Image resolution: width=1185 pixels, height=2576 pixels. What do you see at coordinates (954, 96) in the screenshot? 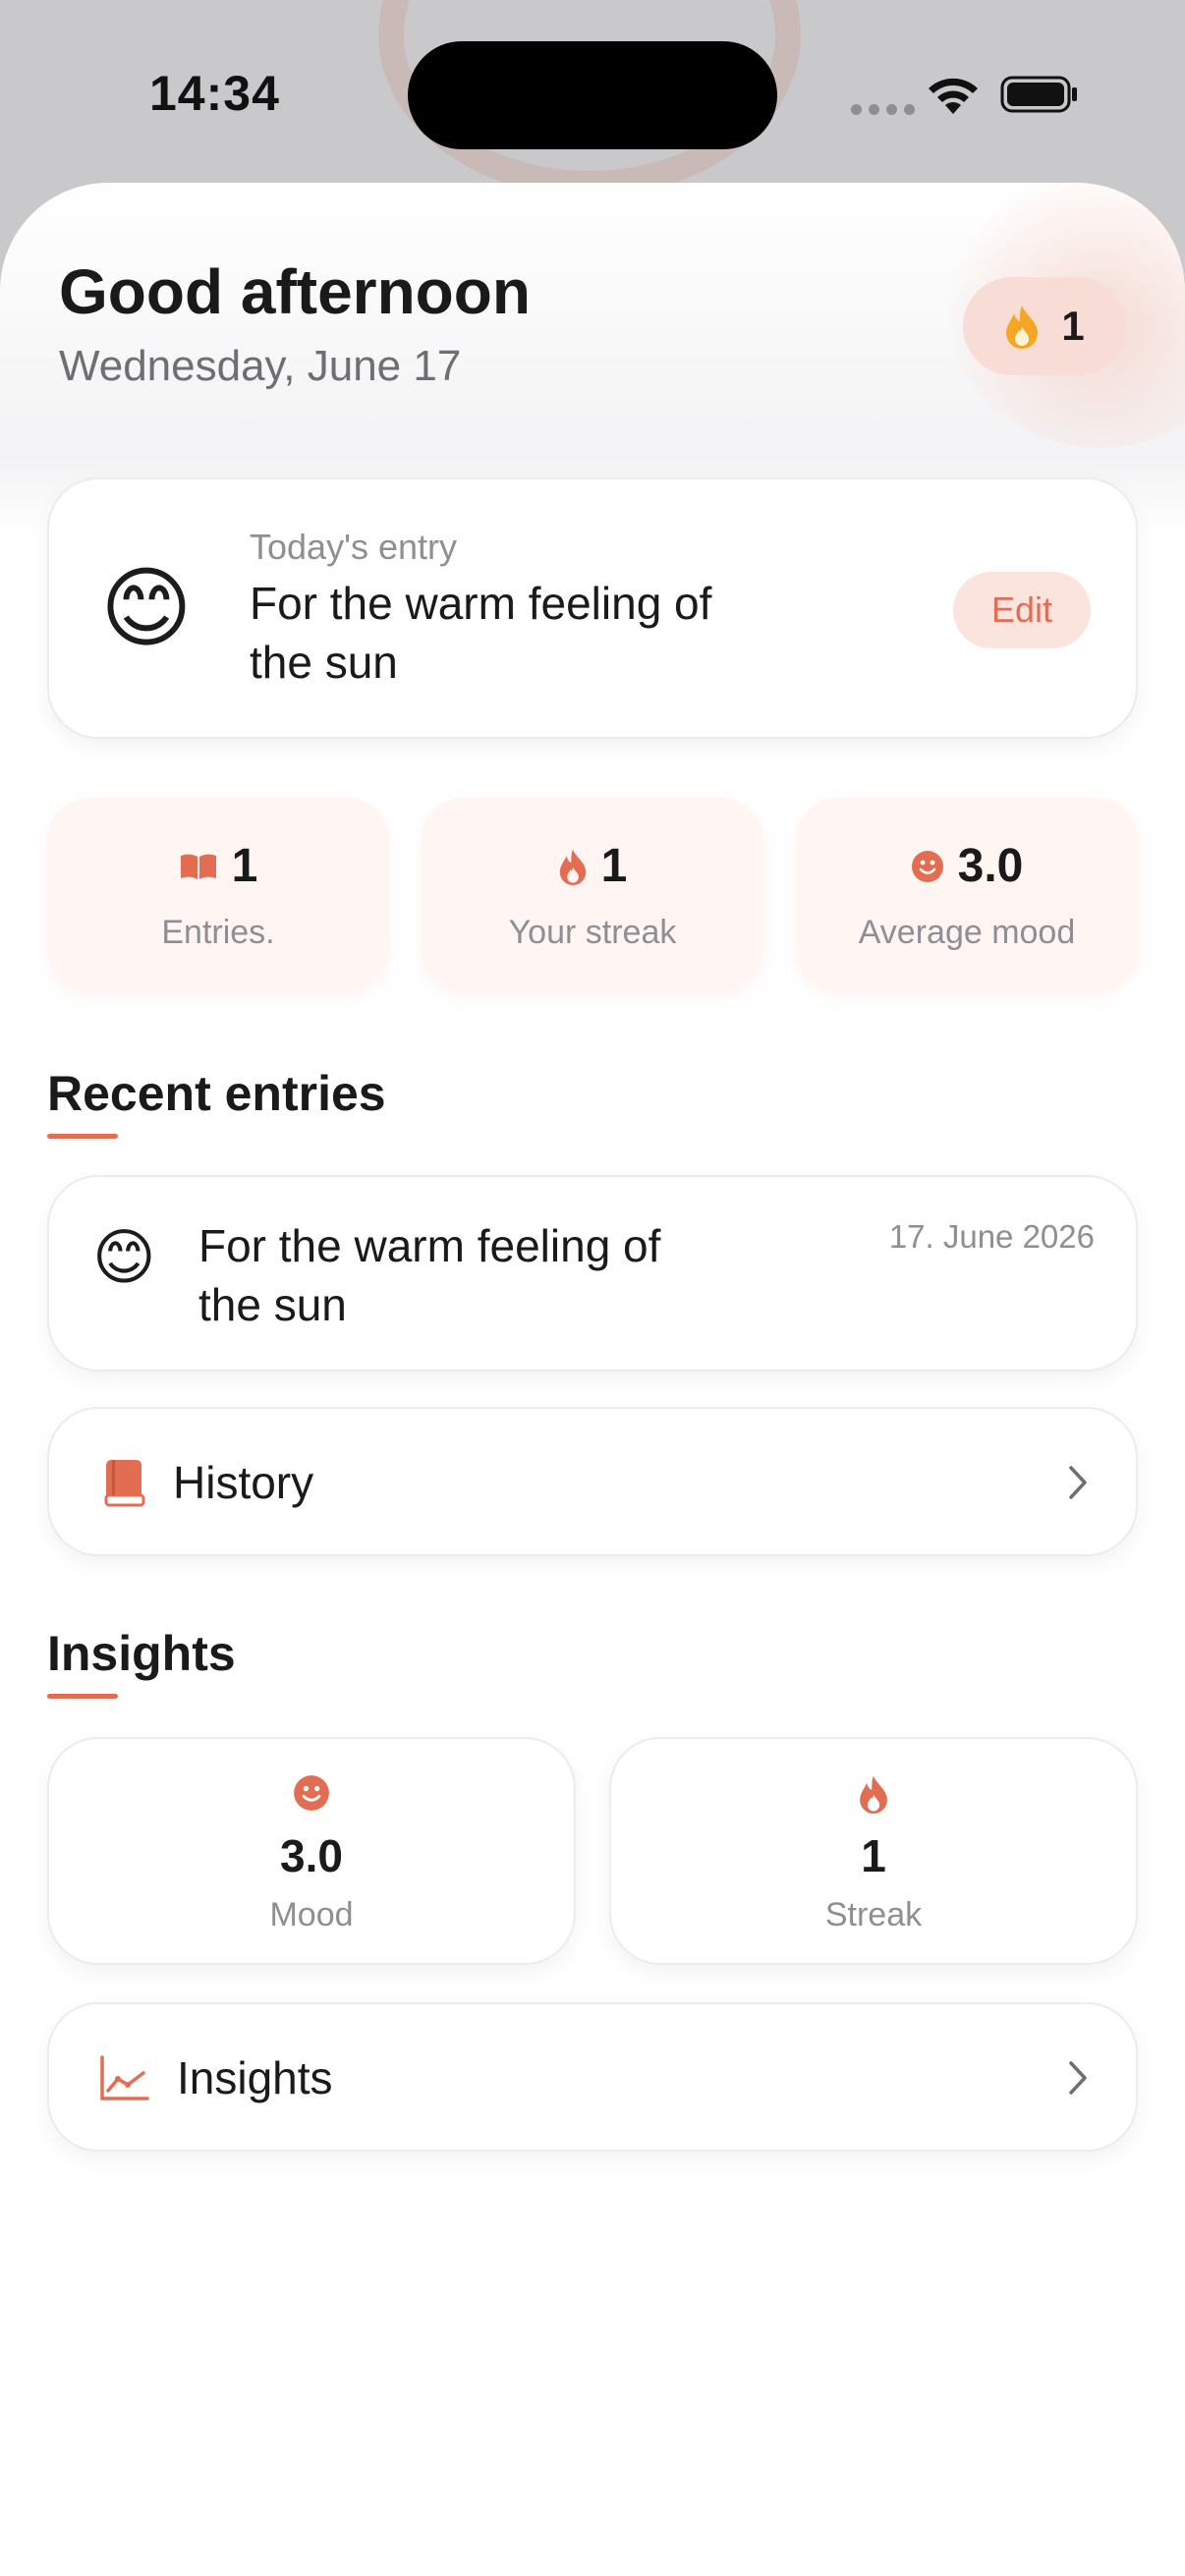
I see `wifi-icon` at bounding box center [954, 96].